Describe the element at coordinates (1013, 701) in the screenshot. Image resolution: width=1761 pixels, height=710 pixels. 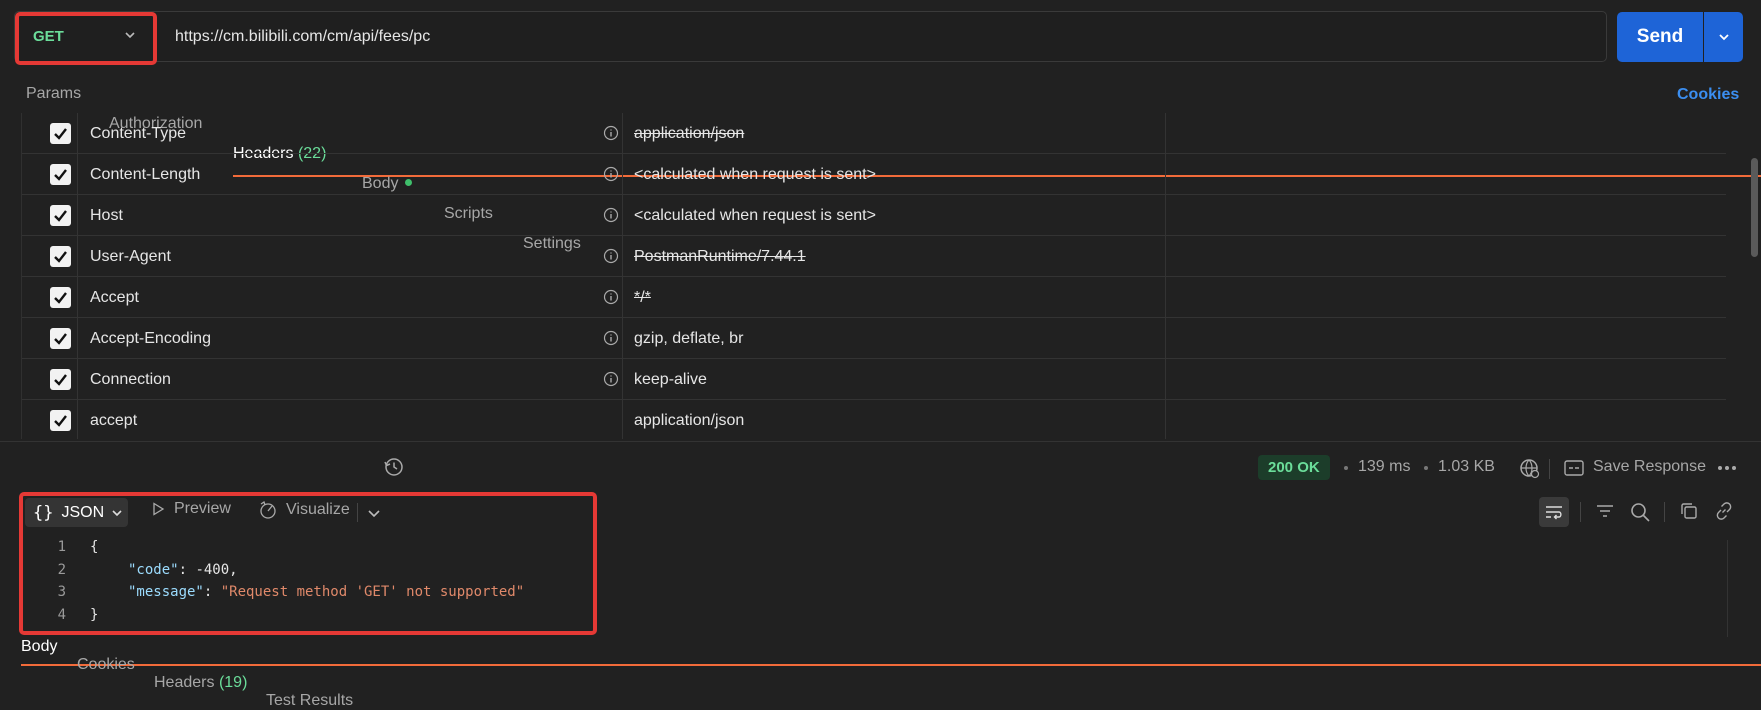
I see `tab-test-results: Test Results` at that location.